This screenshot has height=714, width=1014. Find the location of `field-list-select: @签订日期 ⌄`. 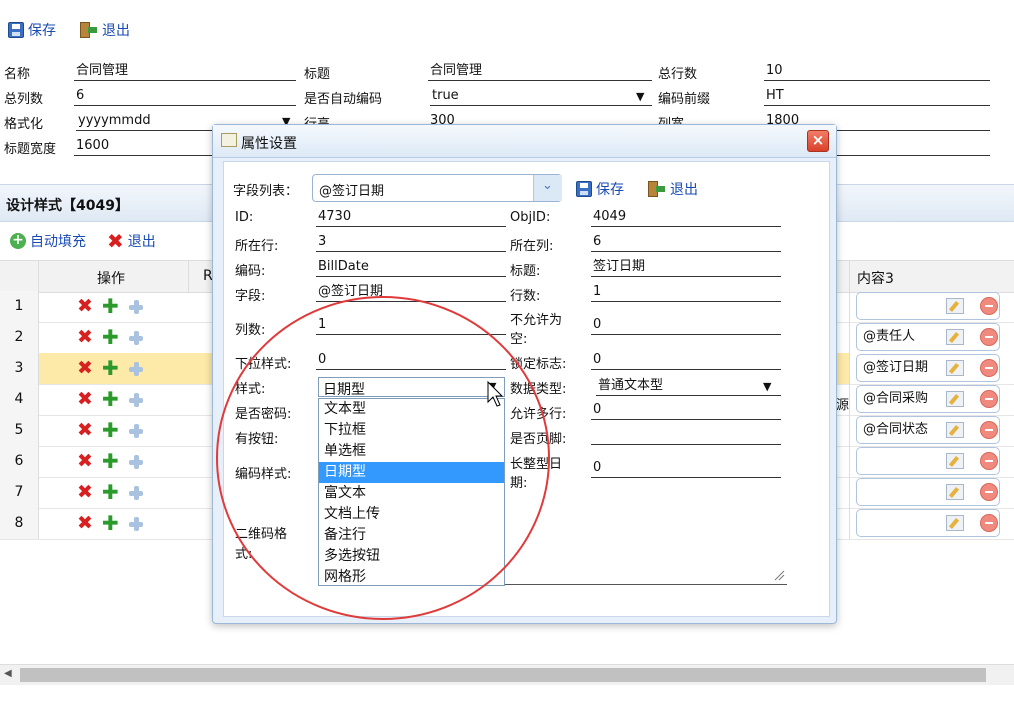

field-list-select: @签订日期 ⌄ is located at coordinates (437, 188).